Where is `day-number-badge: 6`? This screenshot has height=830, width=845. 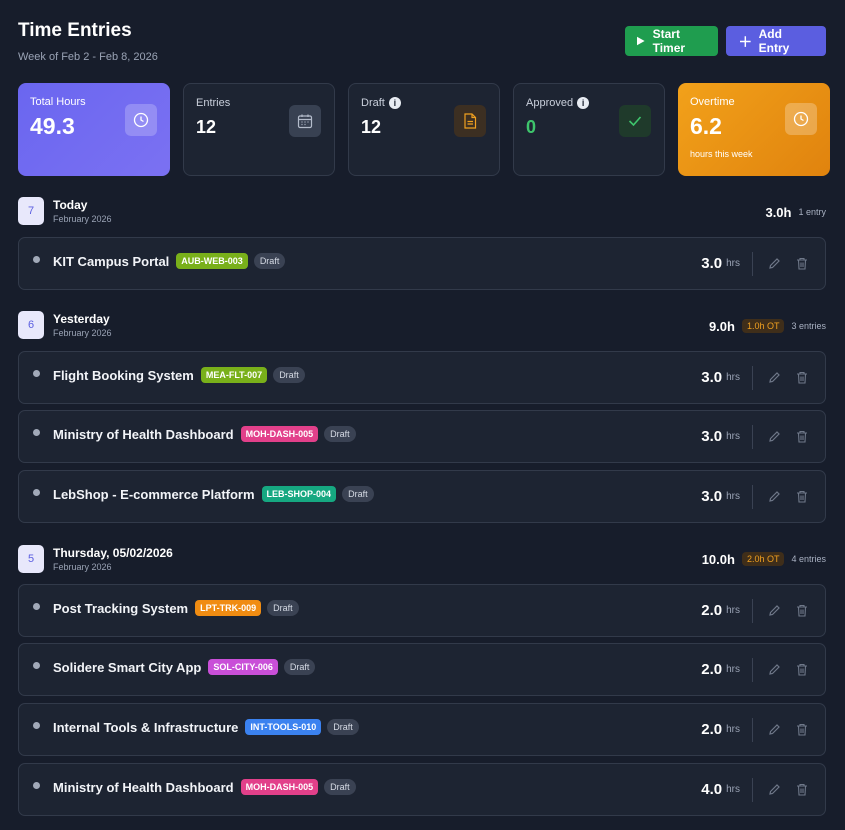 day-number-badge: 6 is located at coordinates (31, 325).